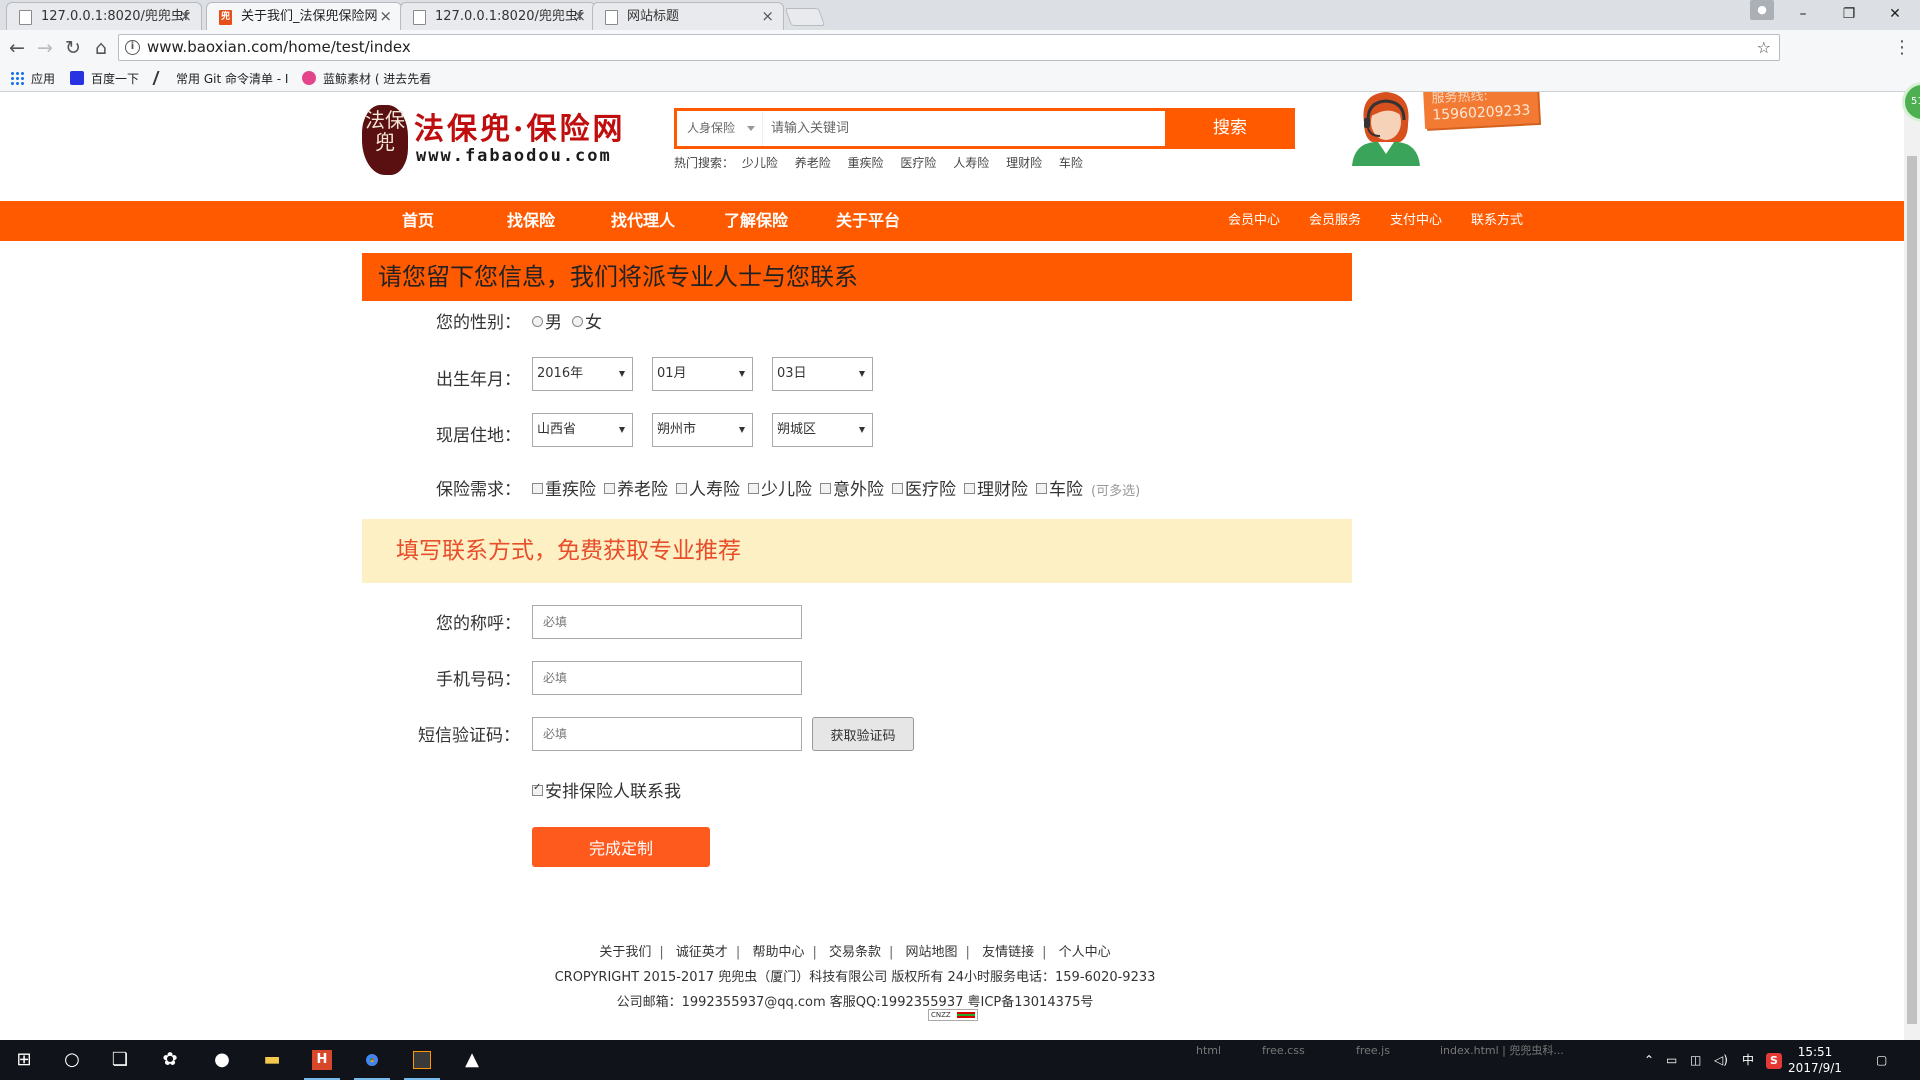 This screenshot has height=1080, width=1920. I want to click on page-scrollbar, so click(1912, 566).